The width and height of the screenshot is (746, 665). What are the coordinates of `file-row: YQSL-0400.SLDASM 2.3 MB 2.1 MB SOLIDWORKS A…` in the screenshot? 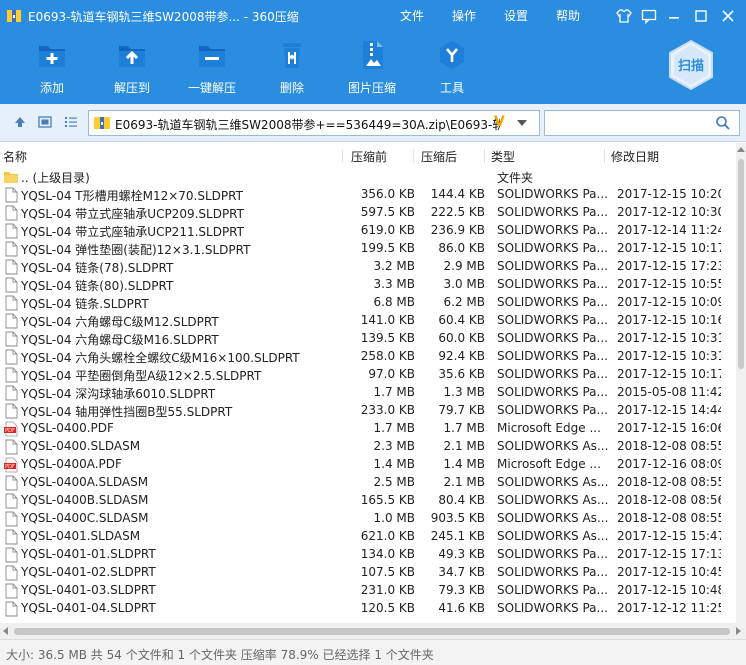 It's located at (367, 447).